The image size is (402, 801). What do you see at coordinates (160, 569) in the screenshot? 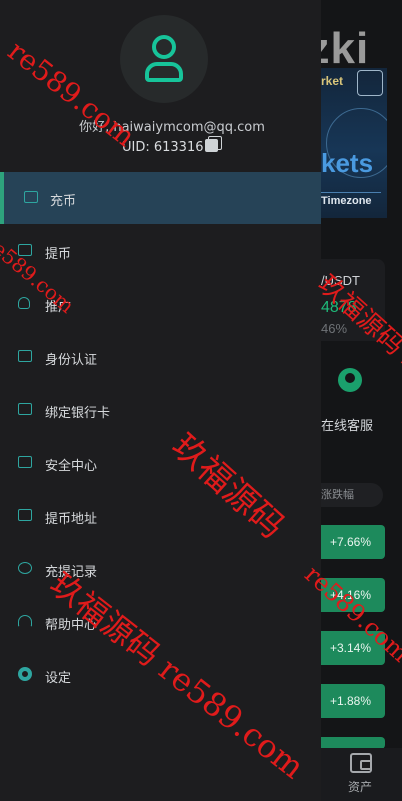
I see `menu-item-records: 充提记录` at bounding box center [160, 569].